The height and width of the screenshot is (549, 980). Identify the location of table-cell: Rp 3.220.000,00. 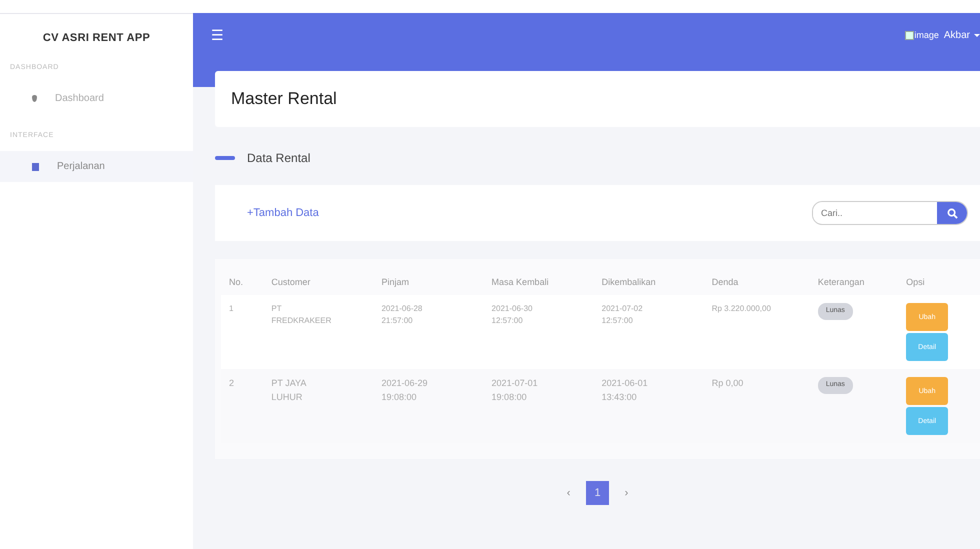
(741, 309).